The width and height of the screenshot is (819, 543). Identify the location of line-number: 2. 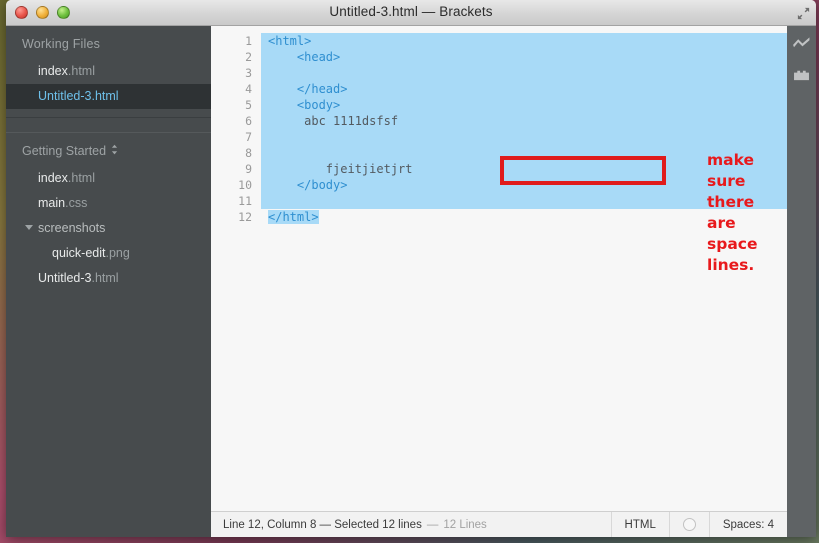
(248, 57).